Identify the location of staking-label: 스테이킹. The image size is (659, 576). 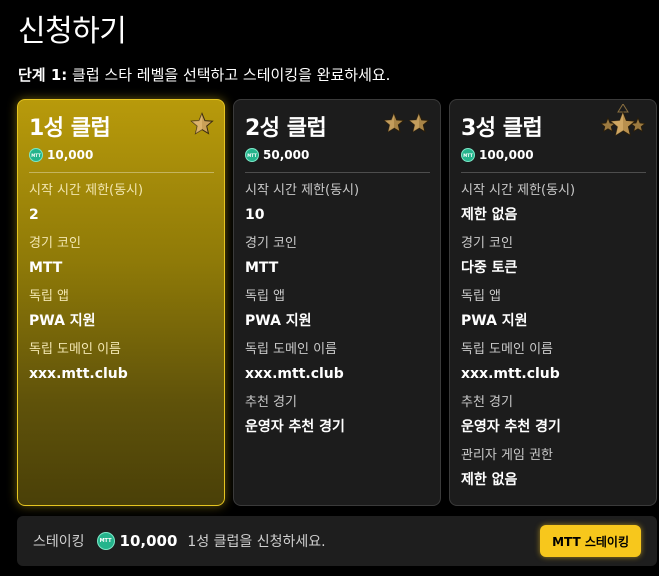
(59, 542).